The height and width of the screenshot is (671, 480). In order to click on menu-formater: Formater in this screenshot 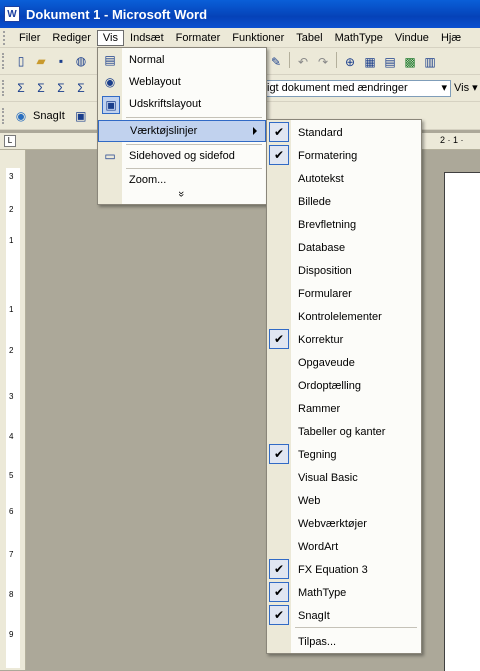, I will do `click(198, 38)`.